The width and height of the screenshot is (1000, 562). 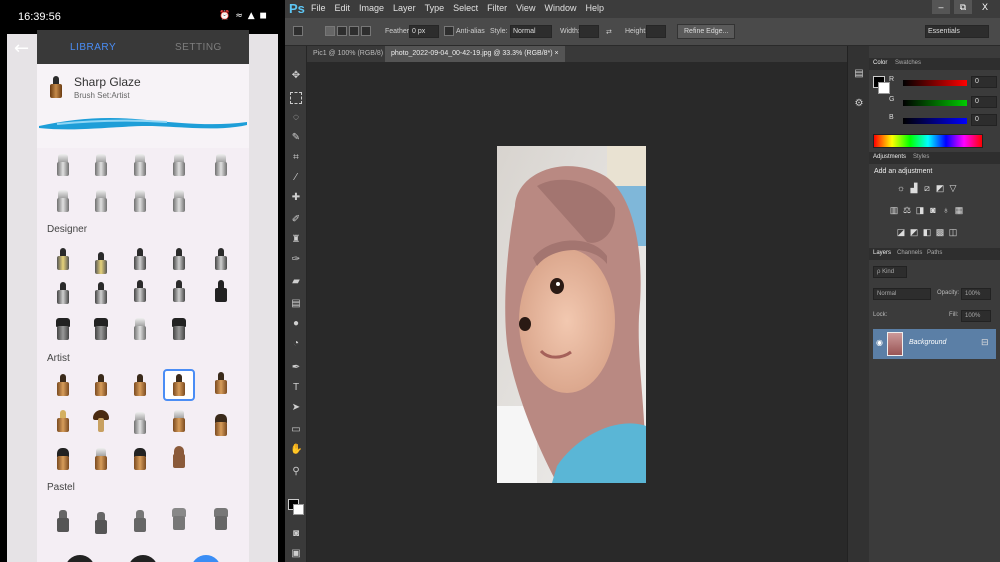 What do you see at coordinates (963, 7) in the screenshot?
I see `restore-button: ⧉` at bounding box center [963, 7].